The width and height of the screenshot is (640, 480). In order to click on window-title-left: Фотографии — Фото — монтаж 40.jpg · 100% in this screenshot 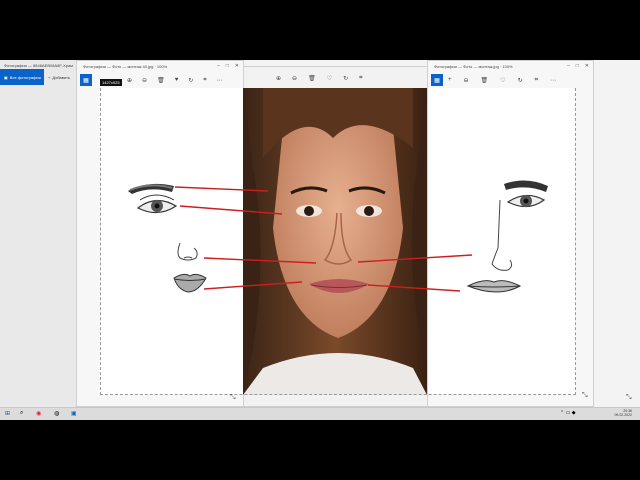, I will do `click(125, 66)`.